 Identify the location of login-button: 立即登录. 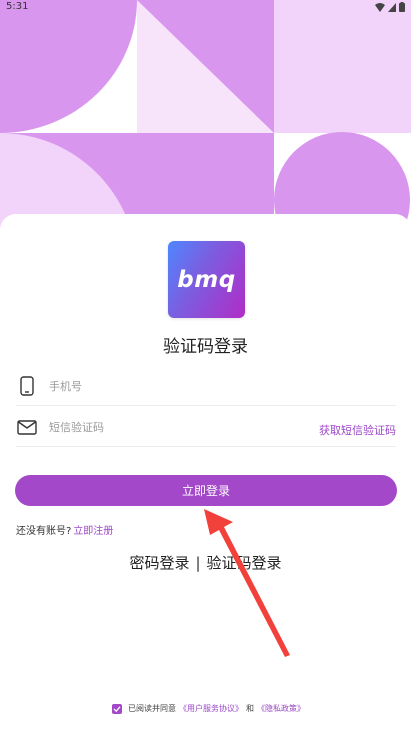
(206, 490).